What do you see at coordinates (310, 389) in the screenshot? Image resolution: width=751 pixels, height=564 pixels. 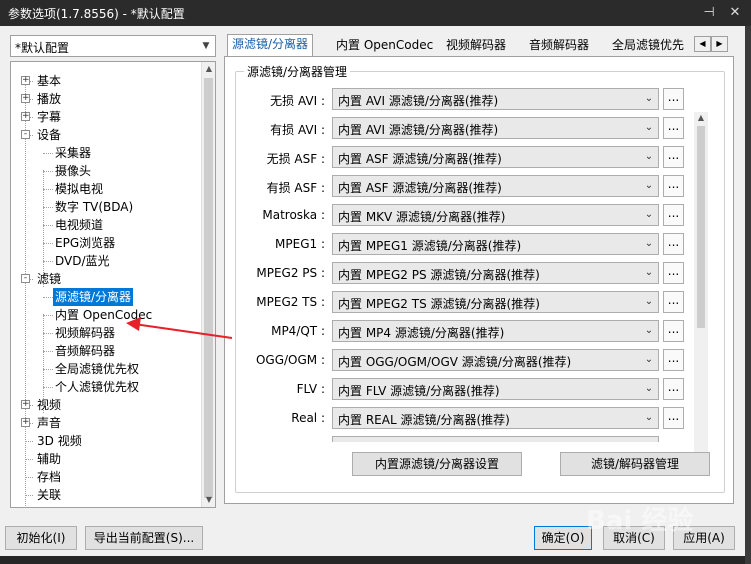 I see `format-label: FLV :` at bounding box center [310, 389].